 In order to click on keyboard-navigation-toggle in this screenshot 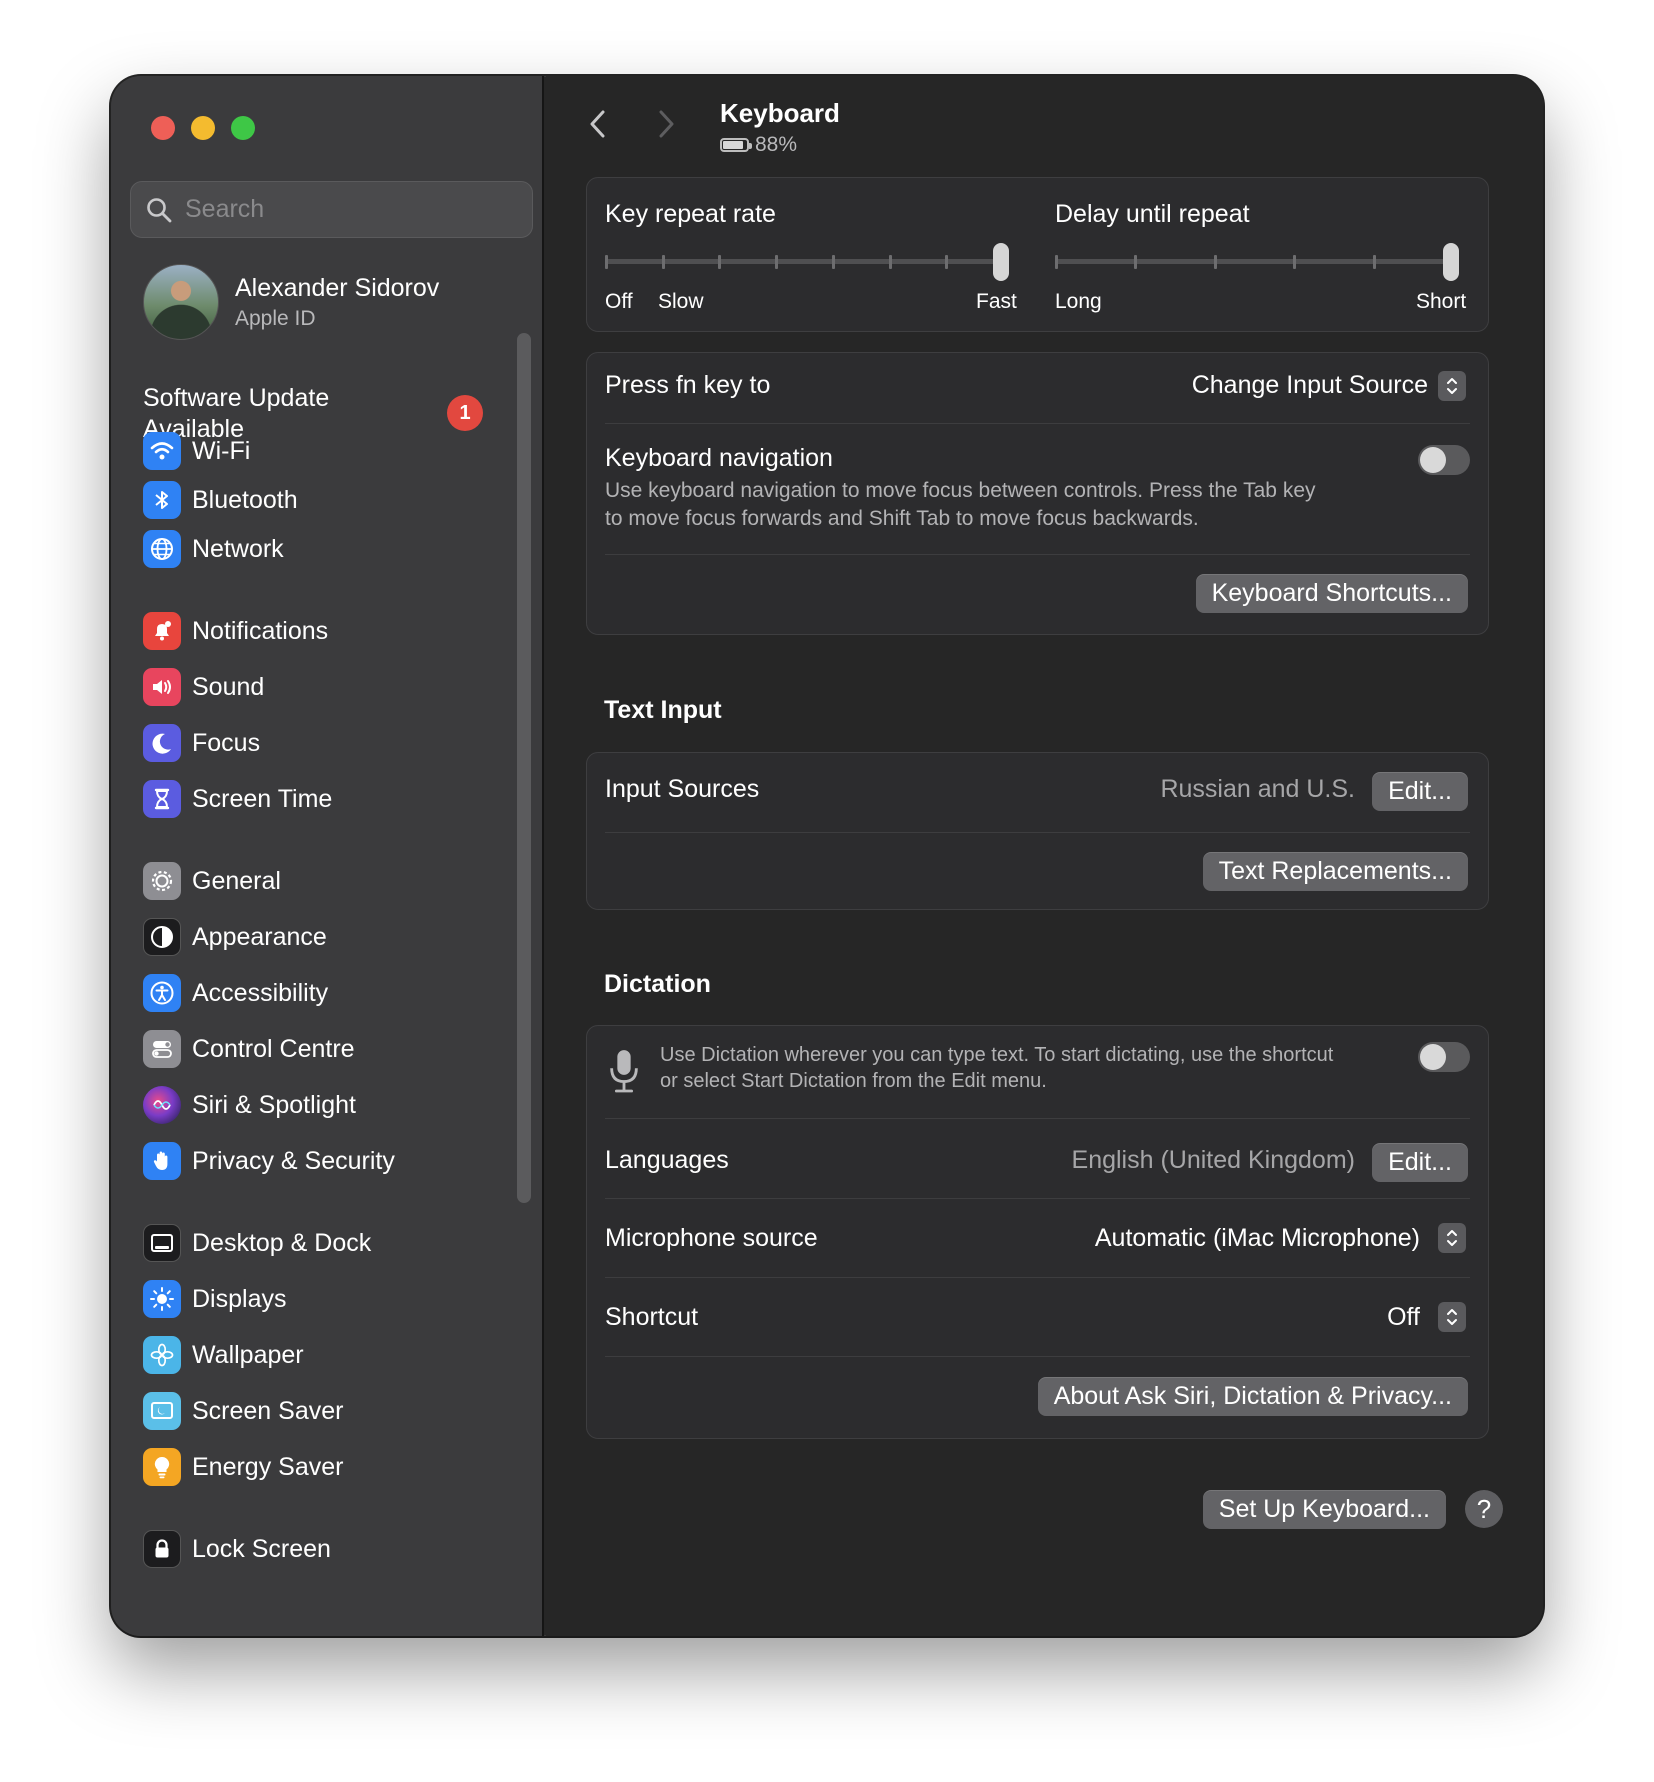, I will do `click(1444, 460)`.